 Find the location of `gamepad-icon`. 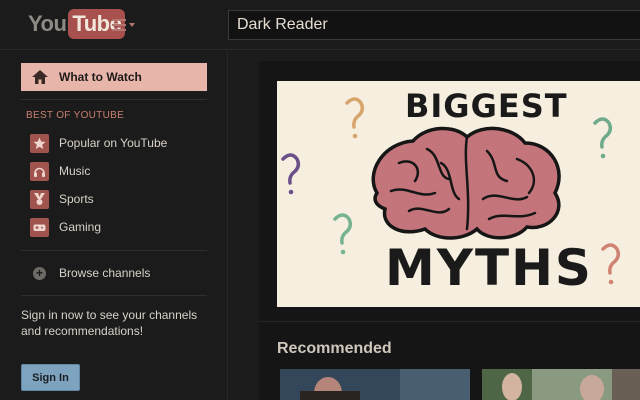

gamepad-icon is located at coordinates (39, 227).